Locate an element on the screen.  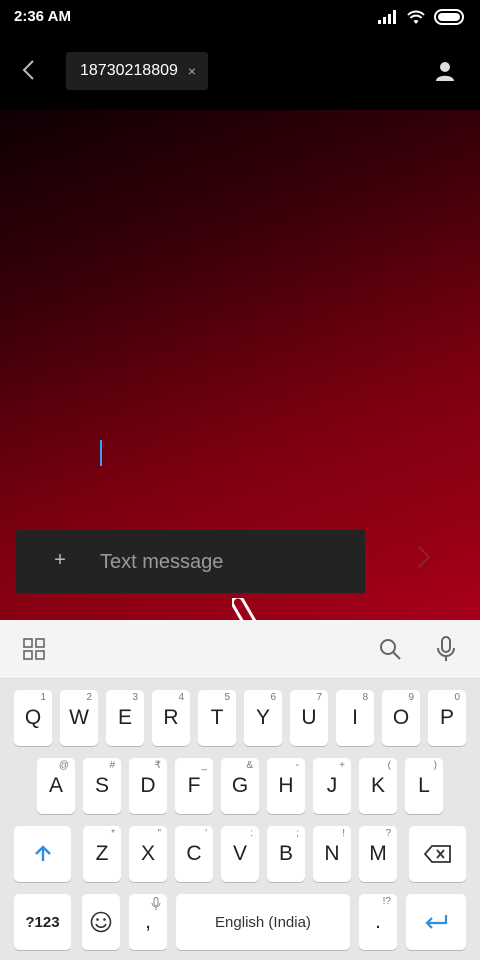
back-button is located at coordinates (28, 70).